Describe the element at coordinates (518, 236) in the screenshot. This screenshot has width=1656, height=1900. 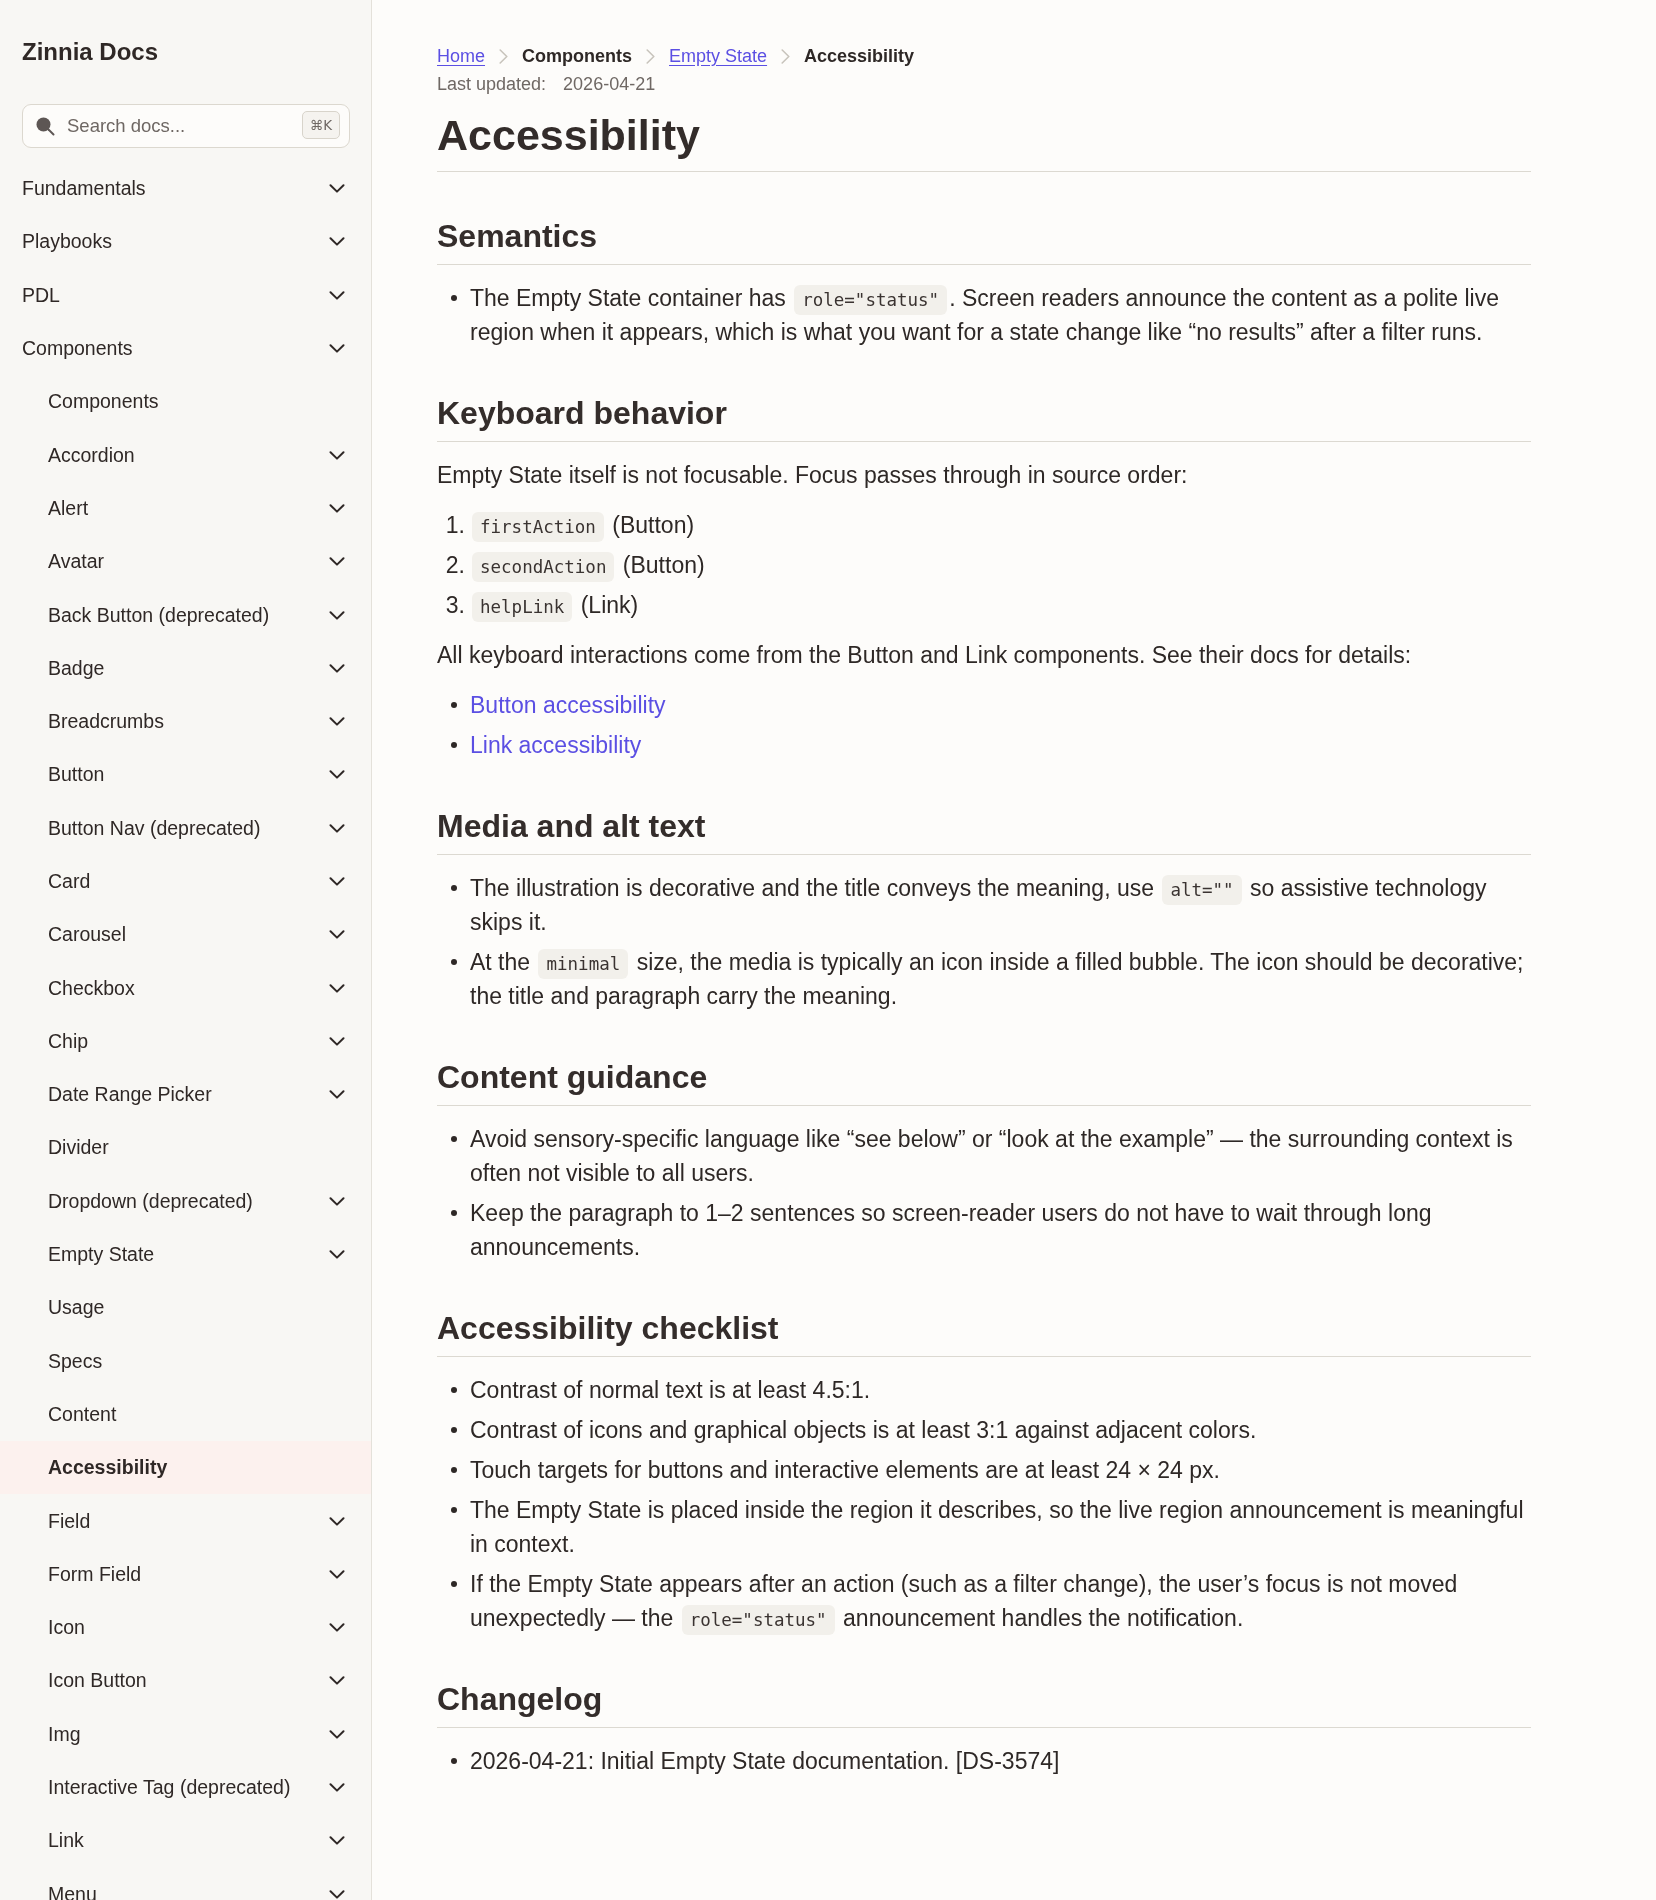
I see `section-heading: Semantics` at that location.